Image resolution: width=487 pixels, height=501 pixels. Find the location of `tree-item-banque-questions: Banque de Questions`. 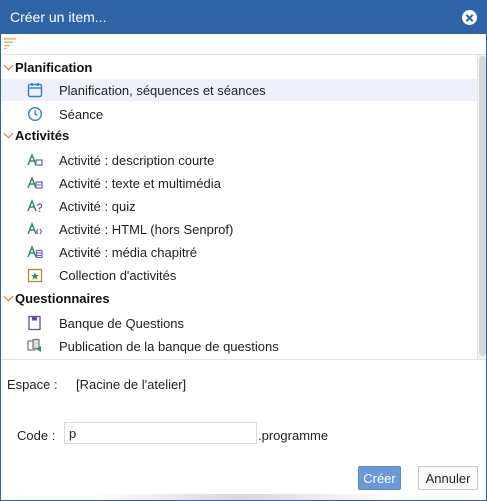

tree-item-banque-questions: Banque de Questions is located at coordinates (239, 323).